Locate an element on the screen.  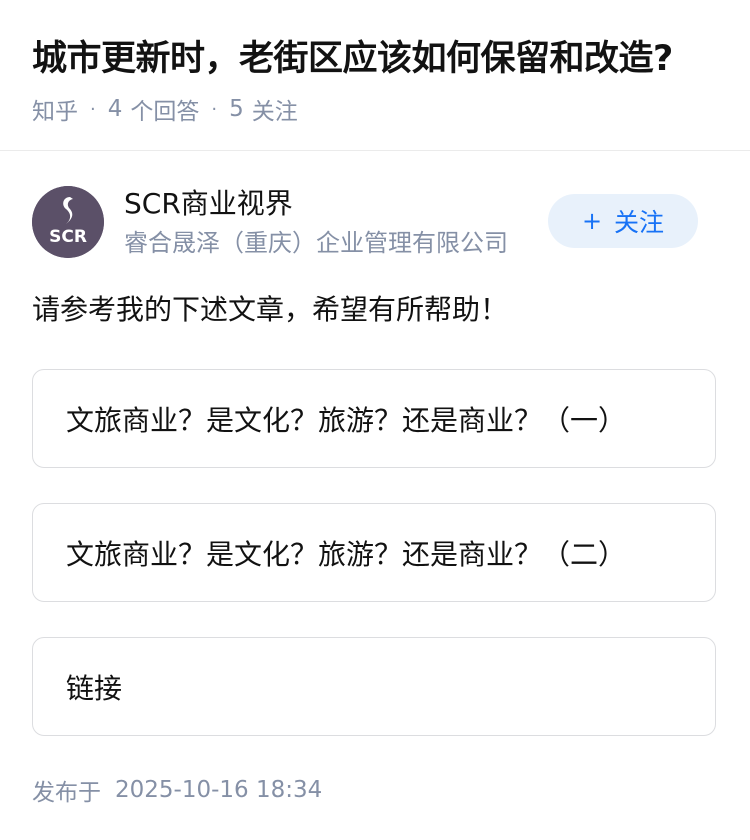
answer-count-label: 个回答 is located at coordinates (164, 109).